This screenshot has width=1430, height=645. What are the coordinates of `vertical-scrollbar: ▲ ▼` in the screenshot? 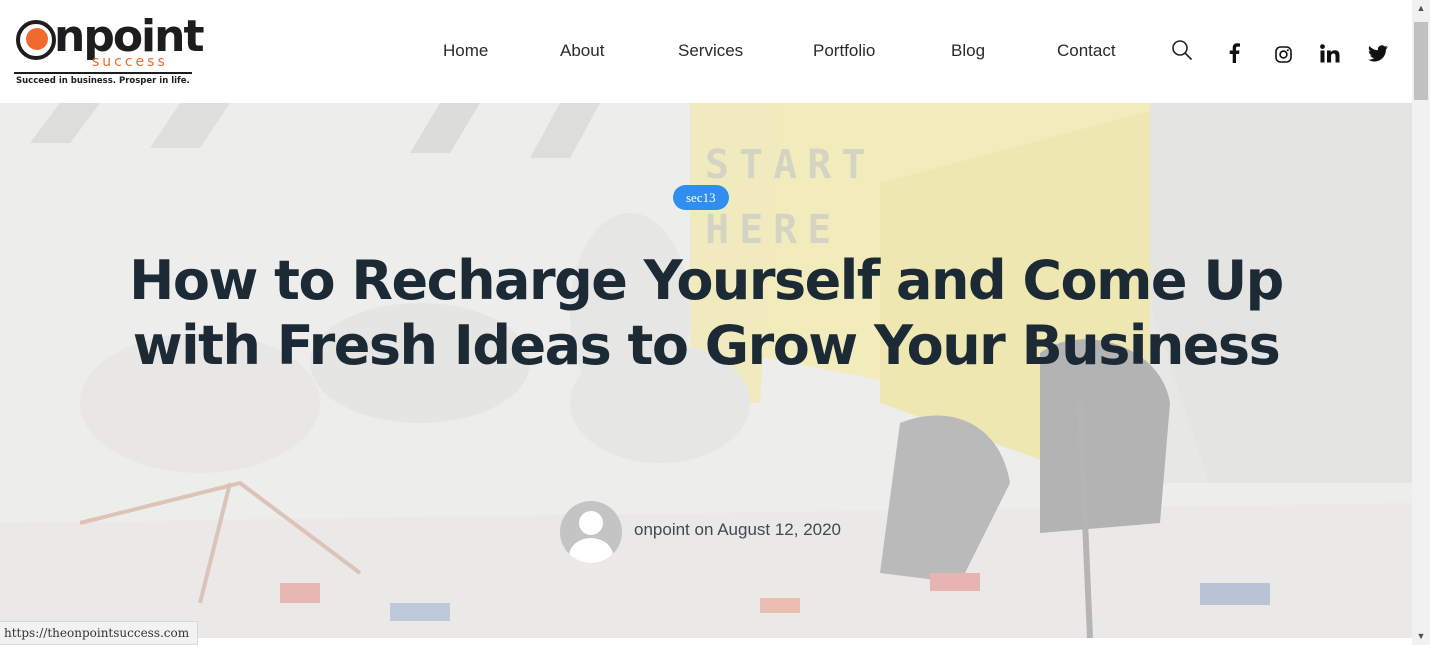 It's located at (1421, 322).